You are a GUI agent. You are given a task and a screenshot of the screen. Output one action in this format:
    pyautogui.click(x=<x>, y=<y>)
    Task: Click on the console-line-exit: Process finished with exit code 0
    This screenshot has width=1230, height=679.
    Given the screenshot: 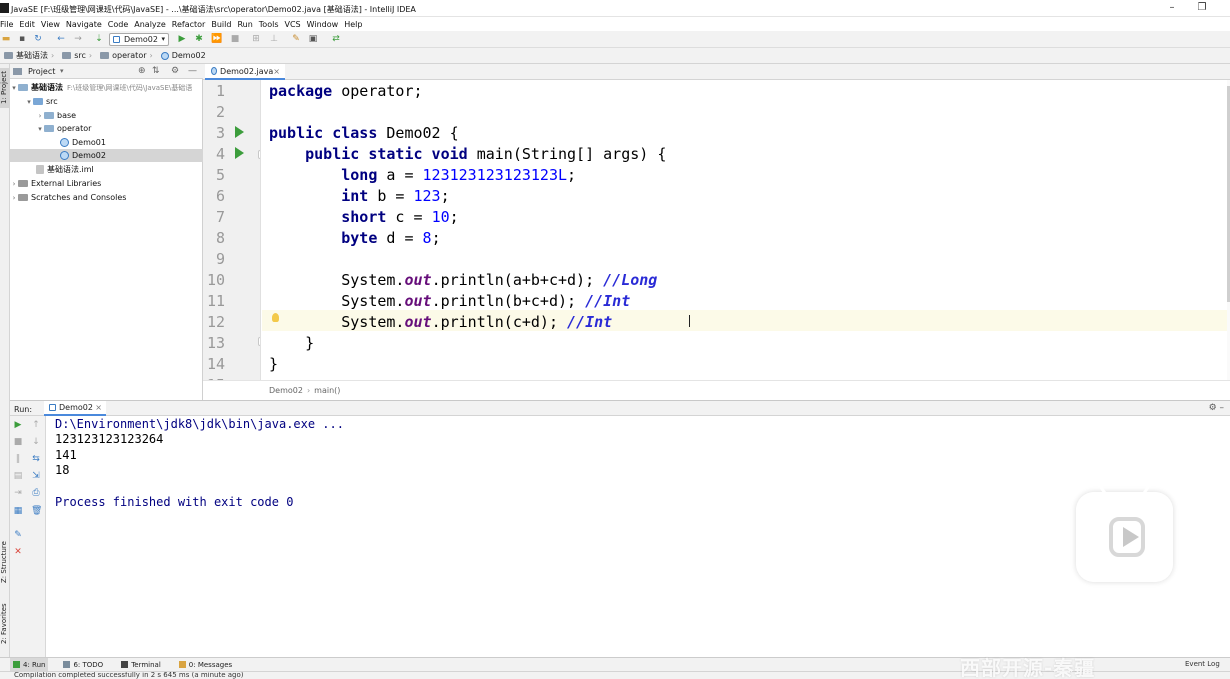 What is the action you would take?
    pyautogui.click(x=174, y=502)
    